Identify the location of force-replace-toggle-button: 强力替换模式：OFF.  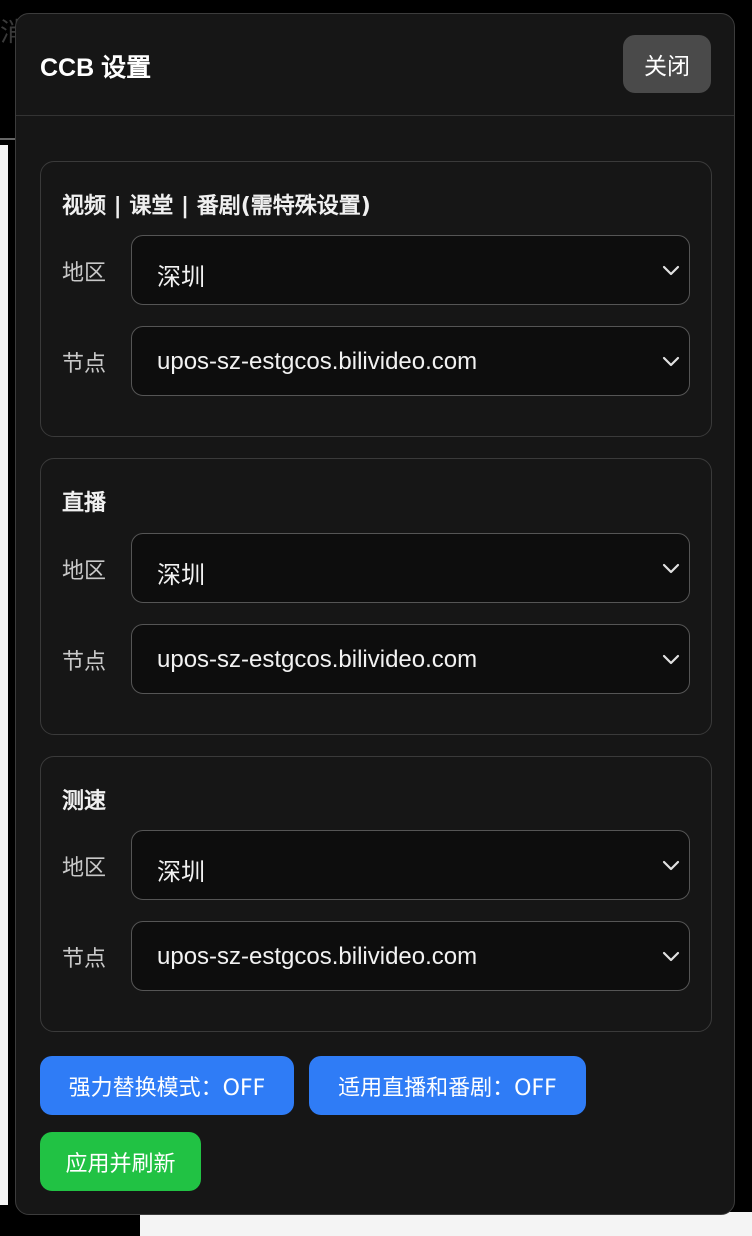
(167, 1085).